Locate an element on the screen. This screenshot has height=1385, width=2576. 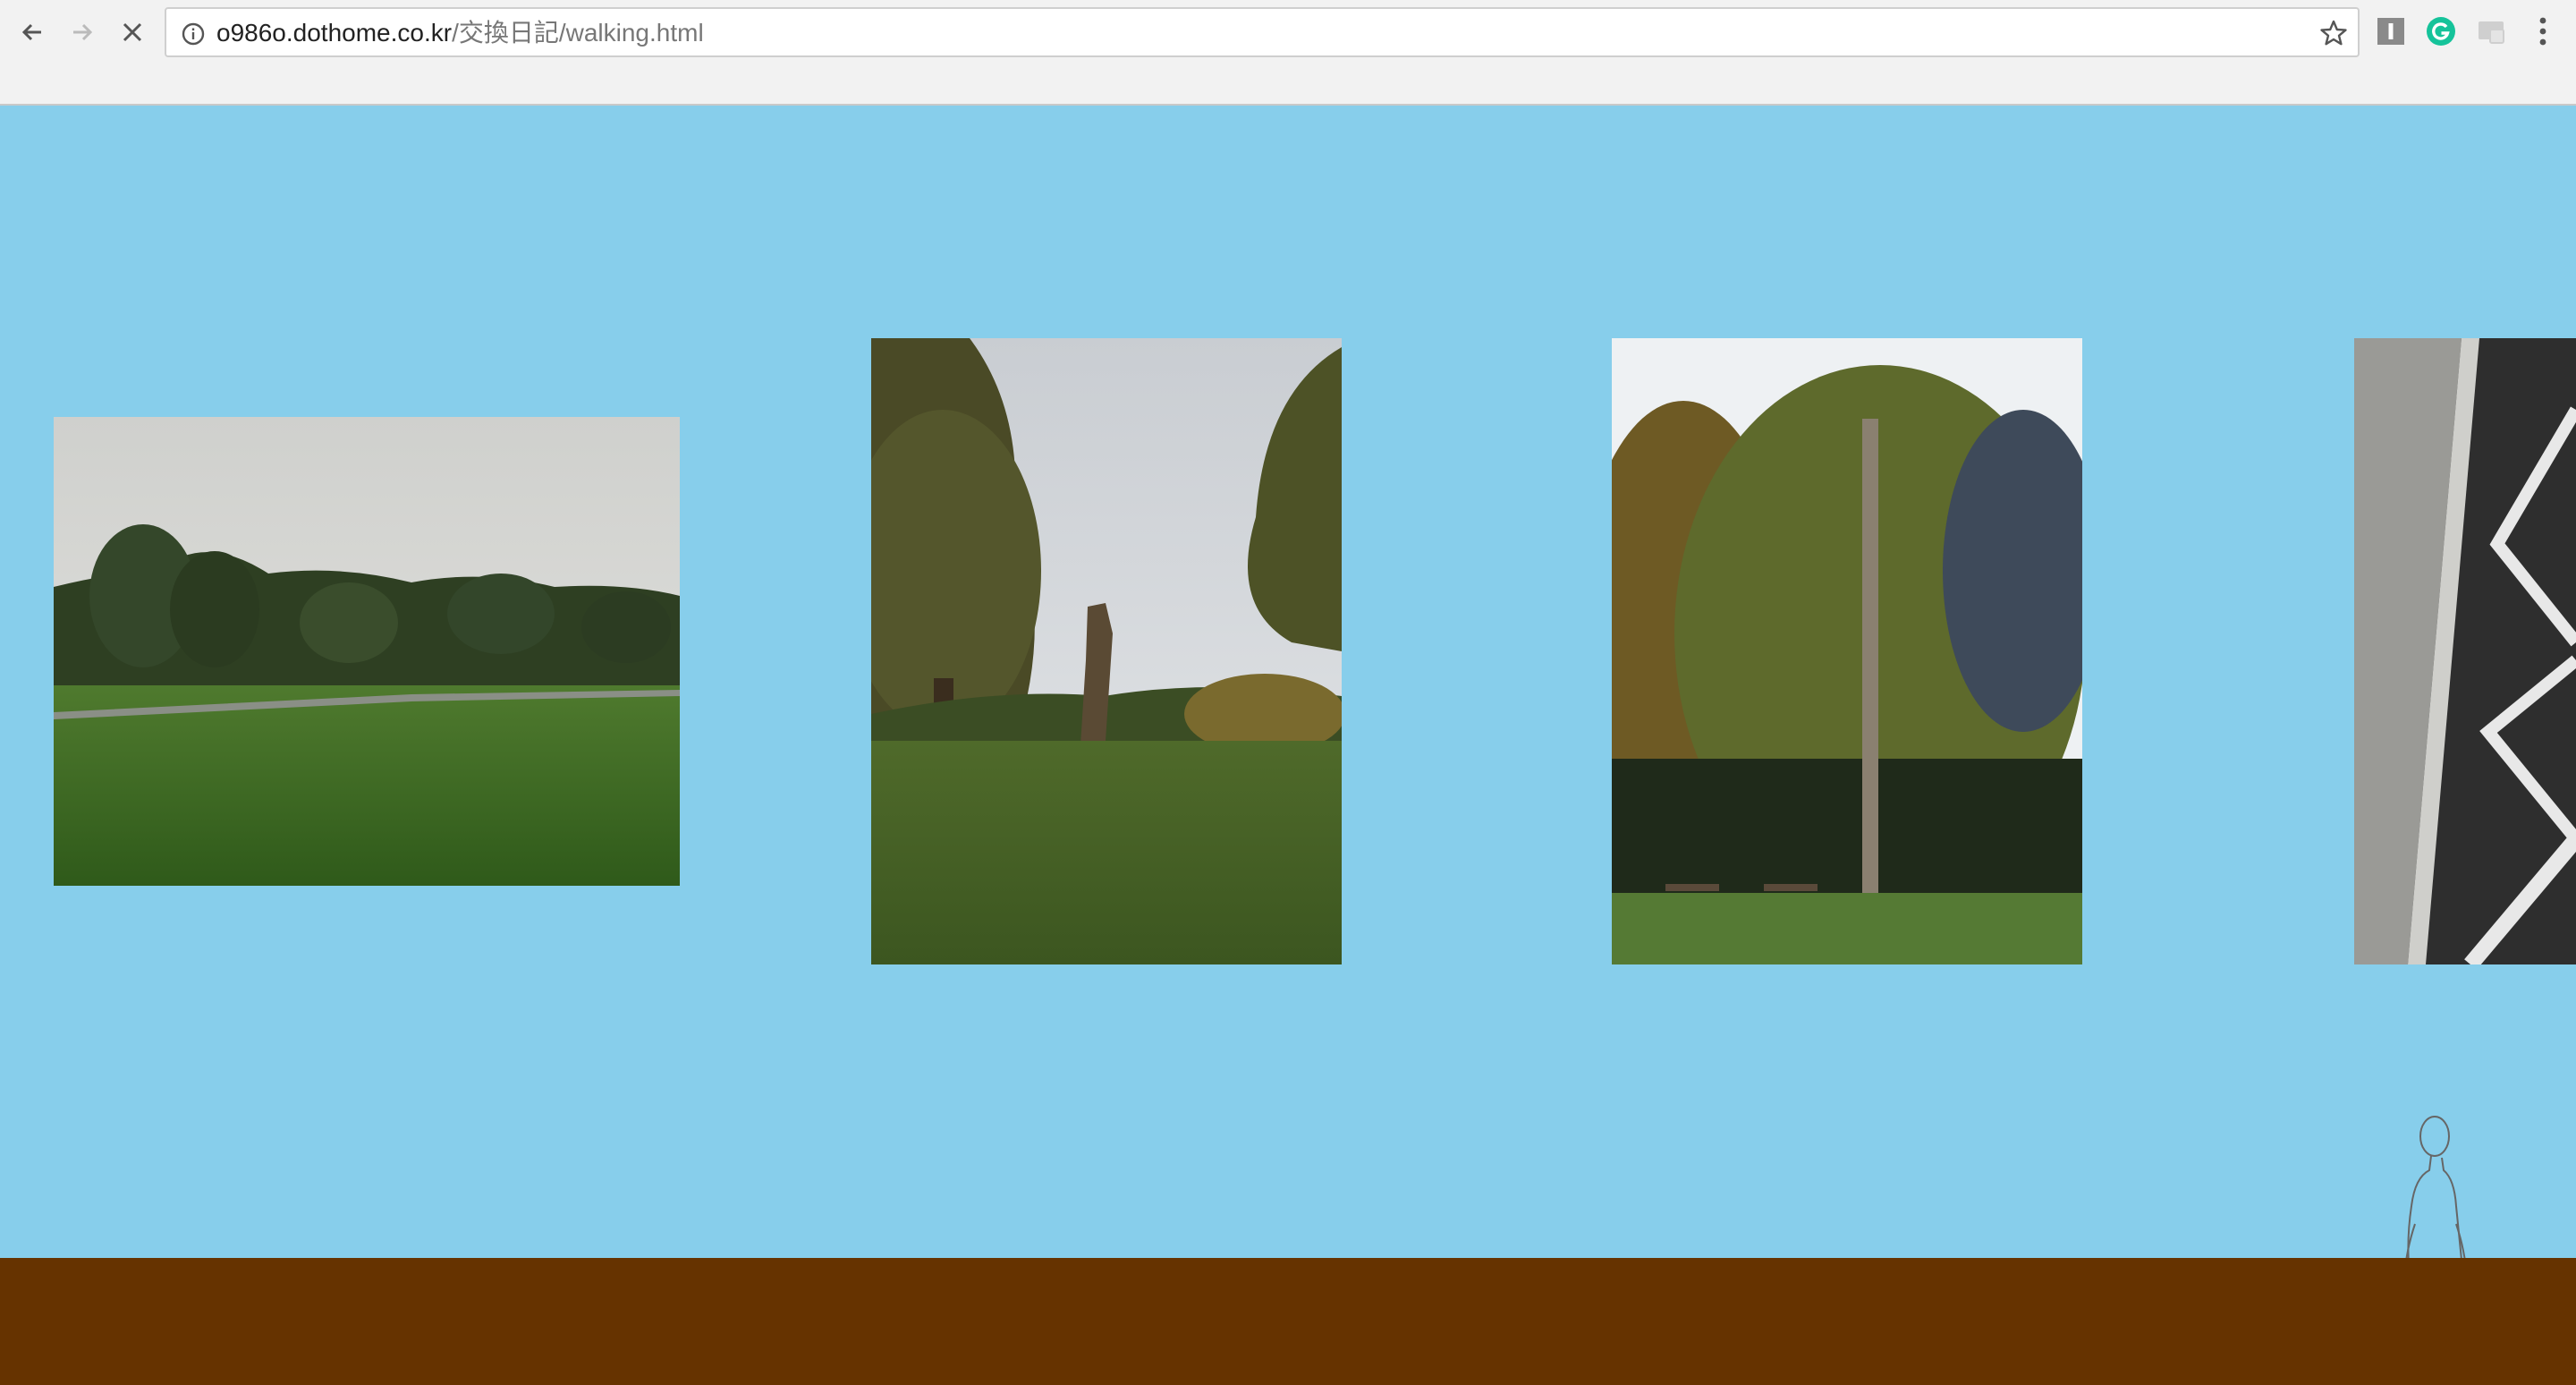
url-host: o986o.dothome.co.kr is located at coordinates (334, 33).